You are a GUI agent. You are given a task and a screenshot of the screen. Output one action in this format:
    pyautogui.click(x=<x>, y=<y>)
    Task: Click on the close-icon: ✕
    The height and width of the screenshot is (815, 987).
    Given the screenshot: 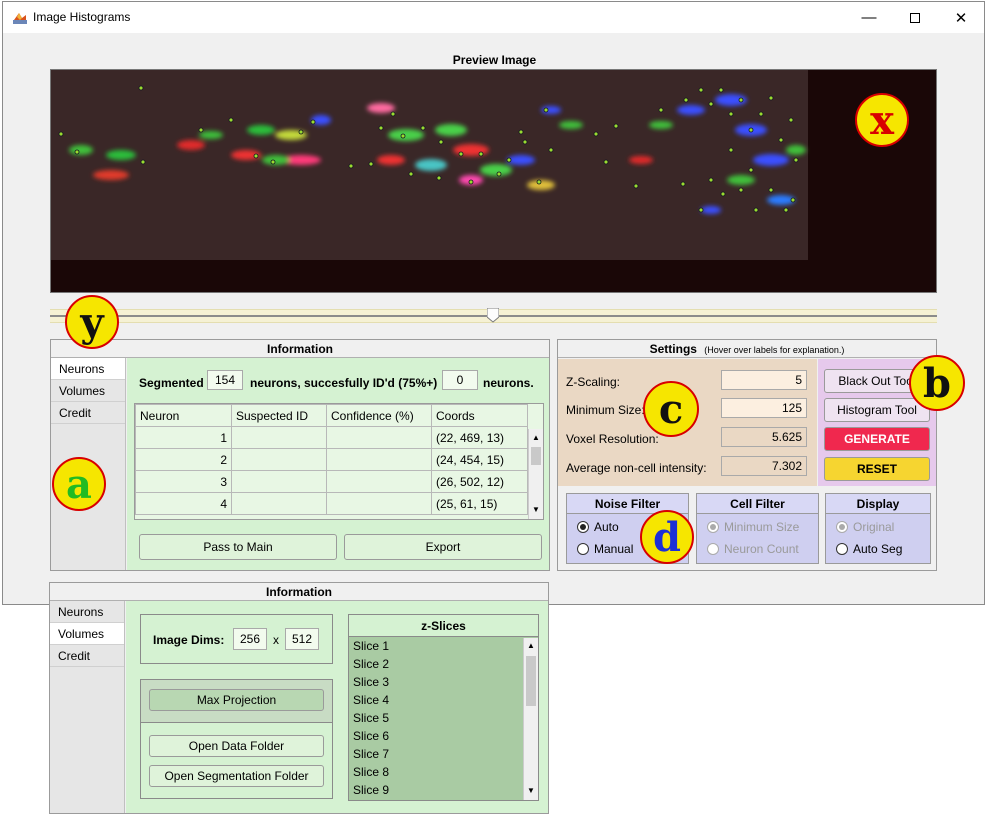 What is the action you would take?
    pyautogui.click(x=961, y=18)
    